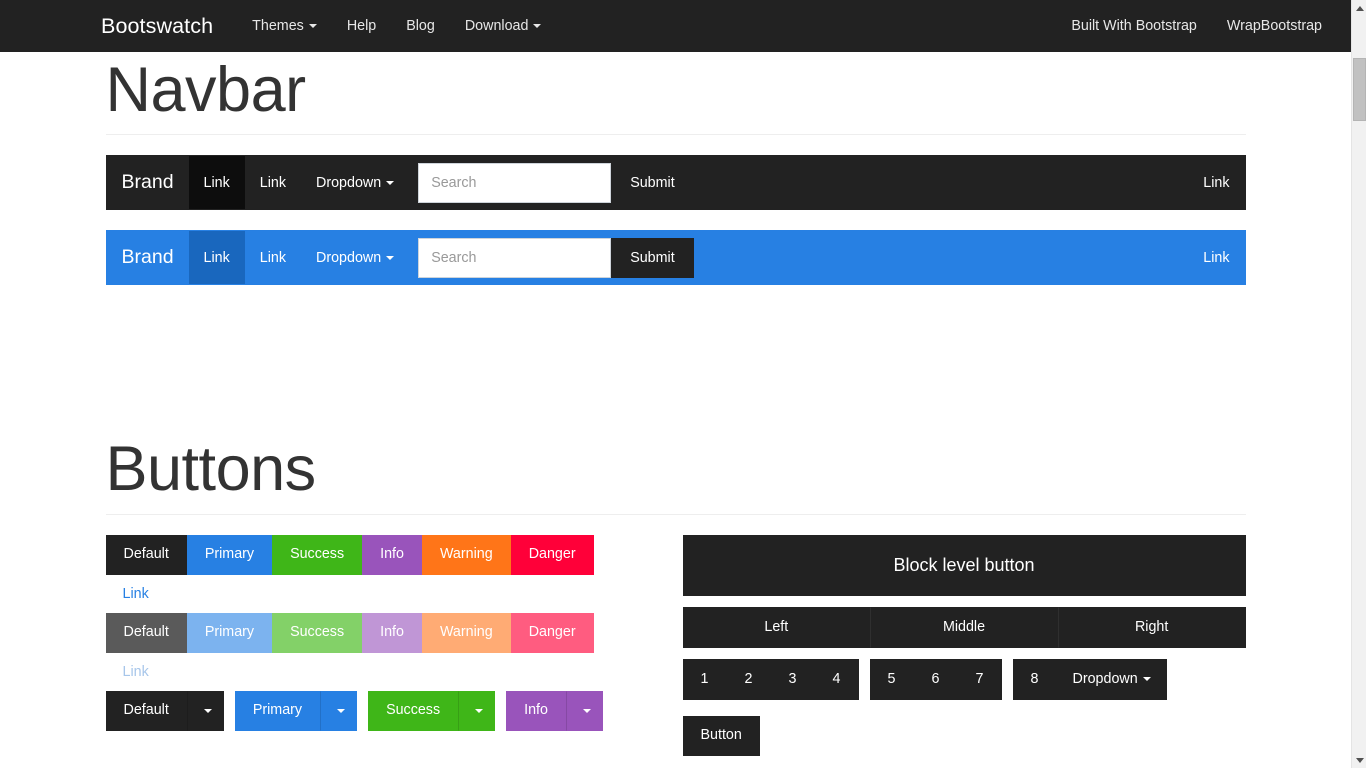 Image resolution: width=1366 pixels, height=768 pixels. What do you see at coordinates (216, 183) in the screenshot?
I see `demo-navbar-dark-link-active: Link` at bounding box center [216, 183].